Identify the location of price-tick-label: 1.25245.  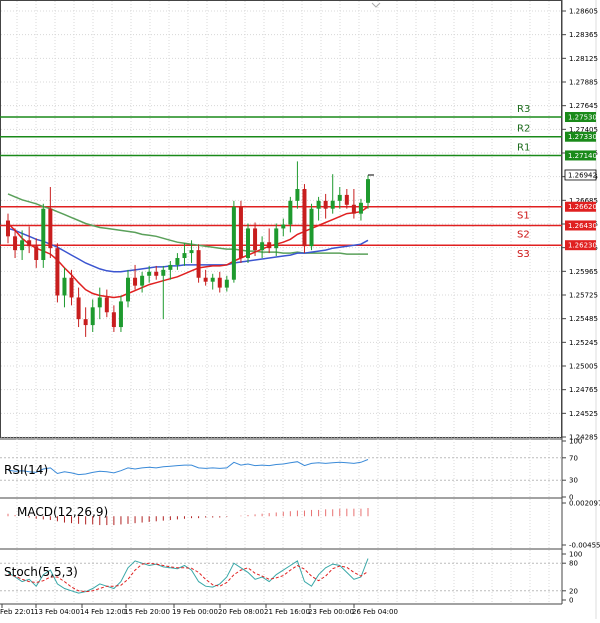
(583, 343).